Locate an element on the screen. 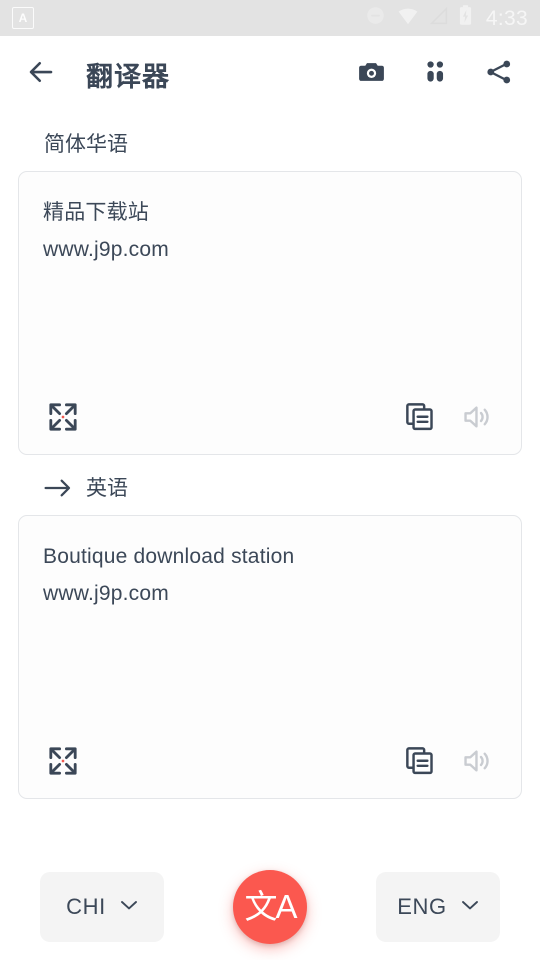  source-speak-button is located at coordinates (477, 419).